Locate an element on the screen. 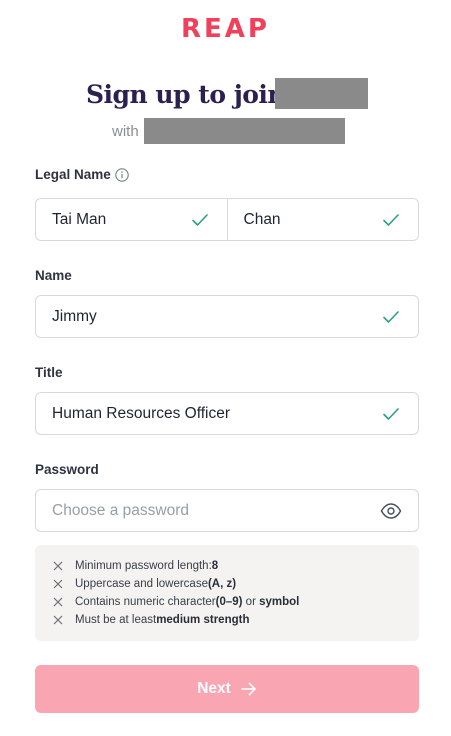 Image resolution: width=451 pixels, height=736 pixels. requirement-item: Uppercase and lowercase (A, z) is located at coordinates (236, 584).